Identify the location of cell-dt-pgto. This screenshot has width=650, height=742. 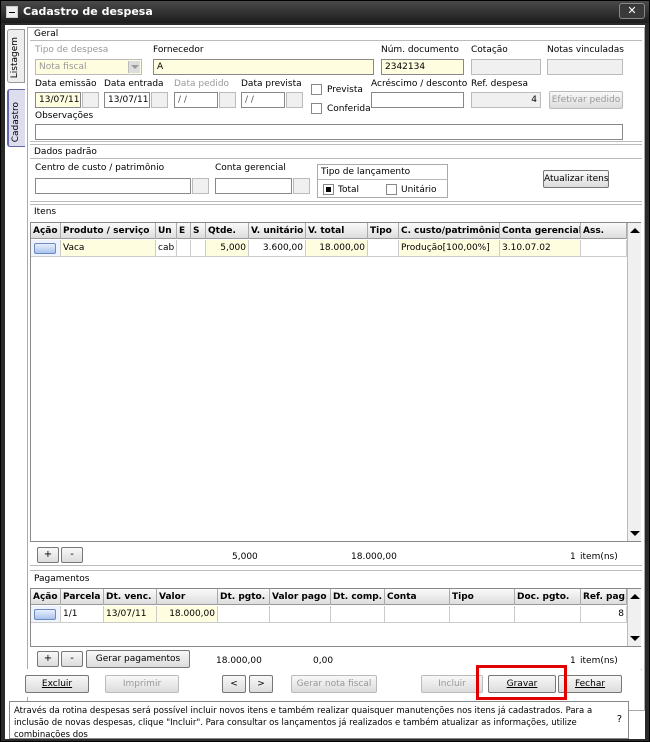
(244, 614).